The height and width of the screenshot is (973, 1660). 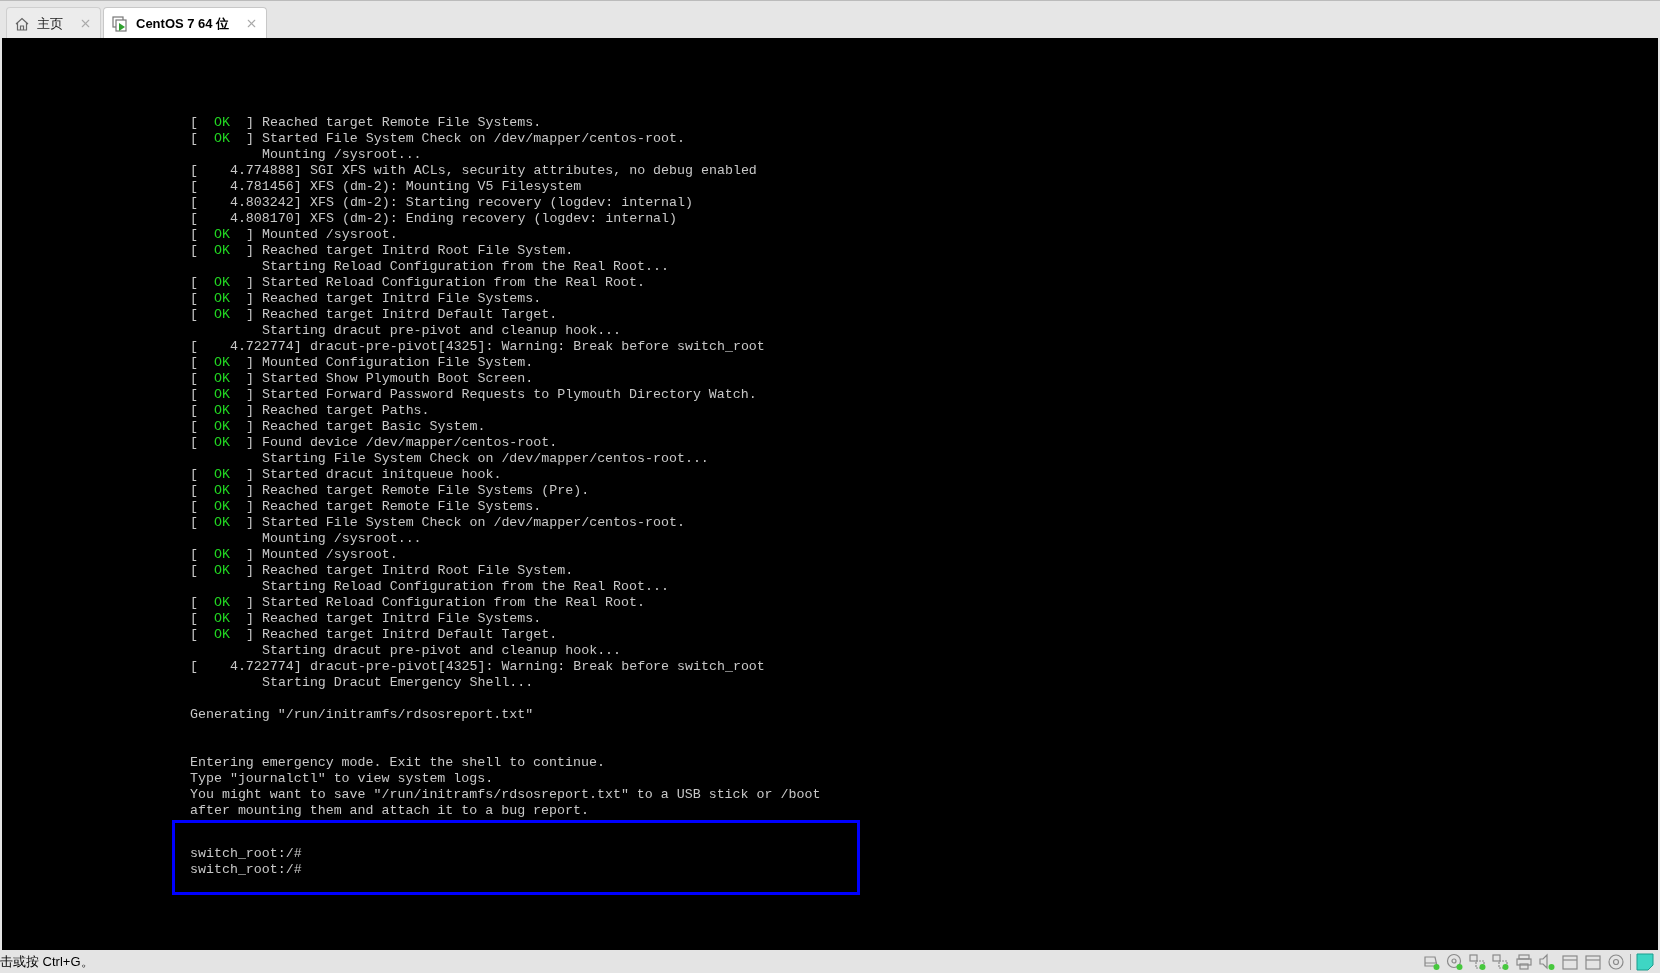 I want to click on log-message: Found device /dev/mapper/centos-root., so click(x=410, y=443).